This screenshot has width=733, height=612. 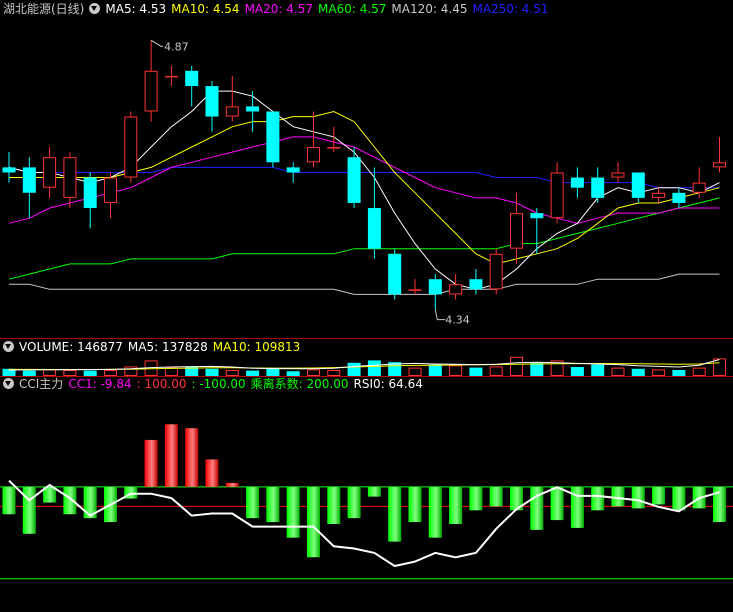 I want to click on volume-ma10-label: MA10: 109813, so click(x=256, y=347).